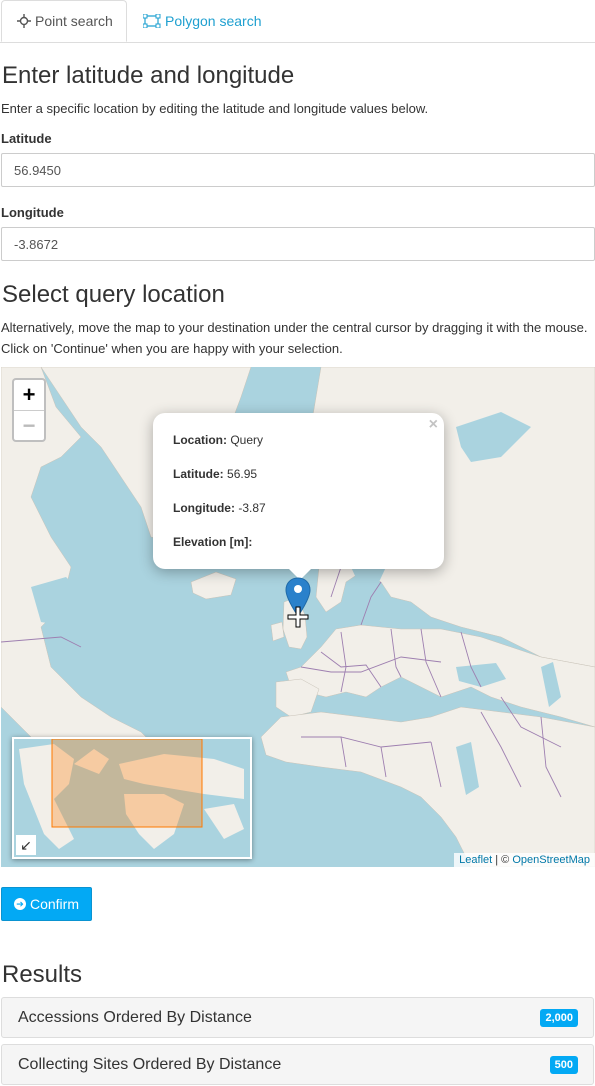 This screenshot has width=595, height=1086. I want to click on polygon-icon, so click(151, 21).